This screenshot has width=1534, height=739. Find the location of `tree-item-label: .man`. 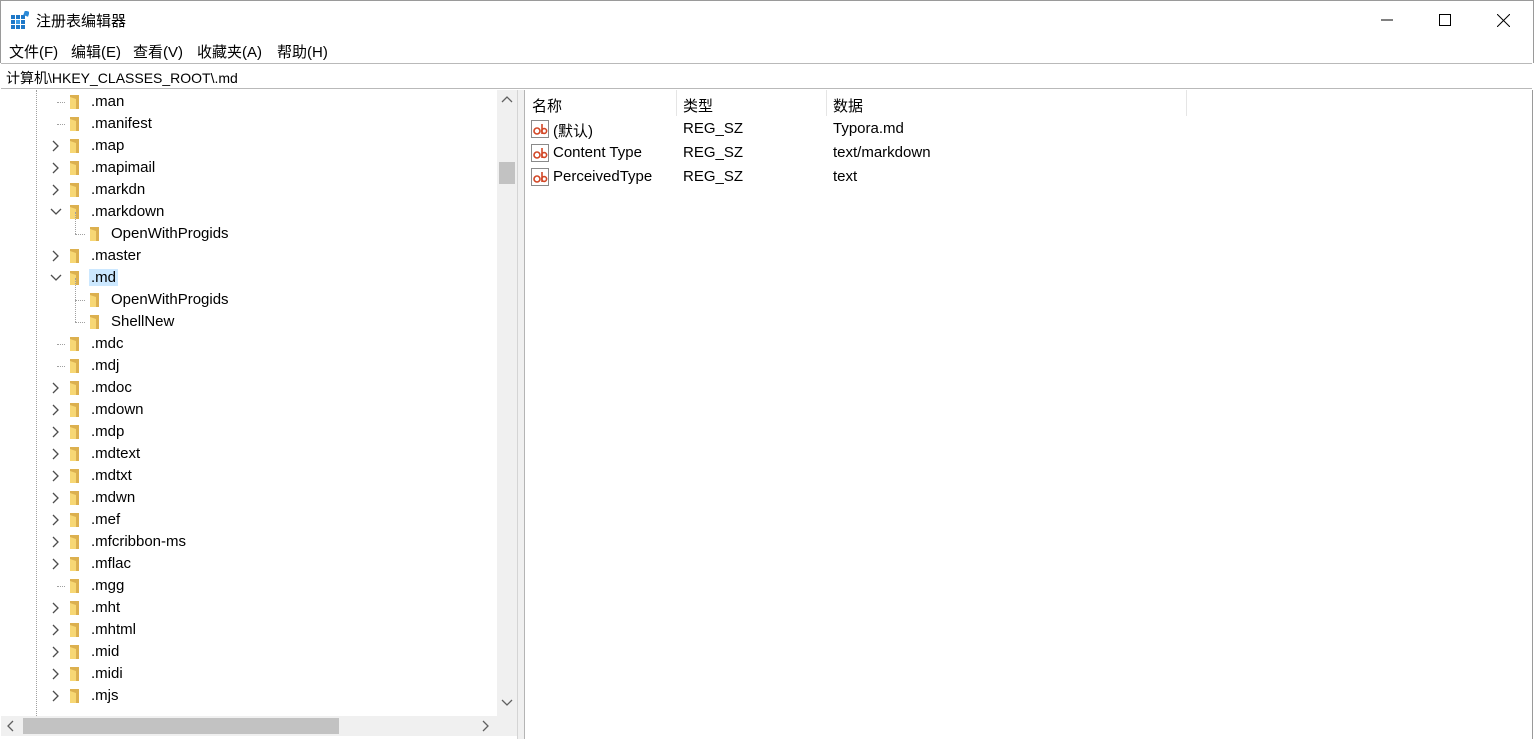

tree-item-label: .man is located at coordinates (107, 101).